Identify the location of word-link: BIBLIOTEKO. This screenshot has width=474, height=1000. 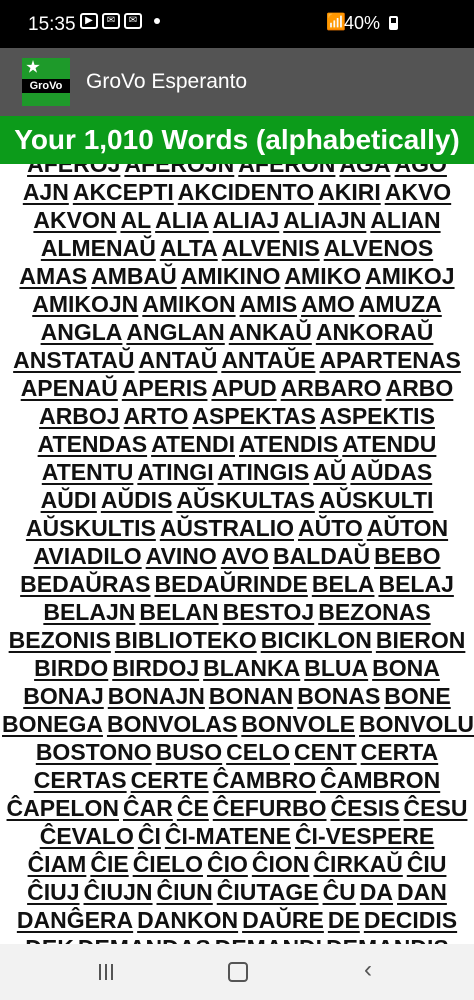
(186, 640).